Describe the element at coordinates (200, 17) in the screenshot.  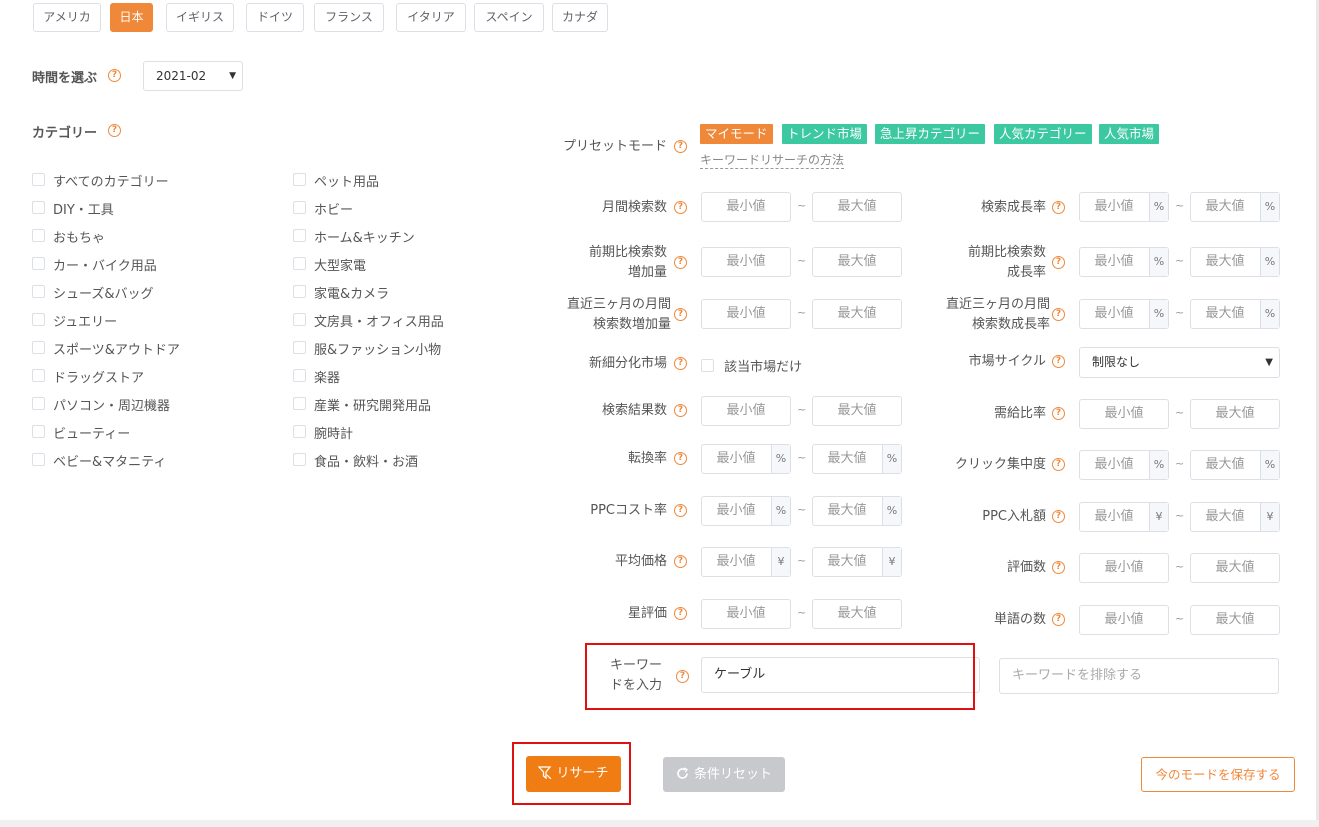
I see `country-tab-uk: イギリス` at that location.